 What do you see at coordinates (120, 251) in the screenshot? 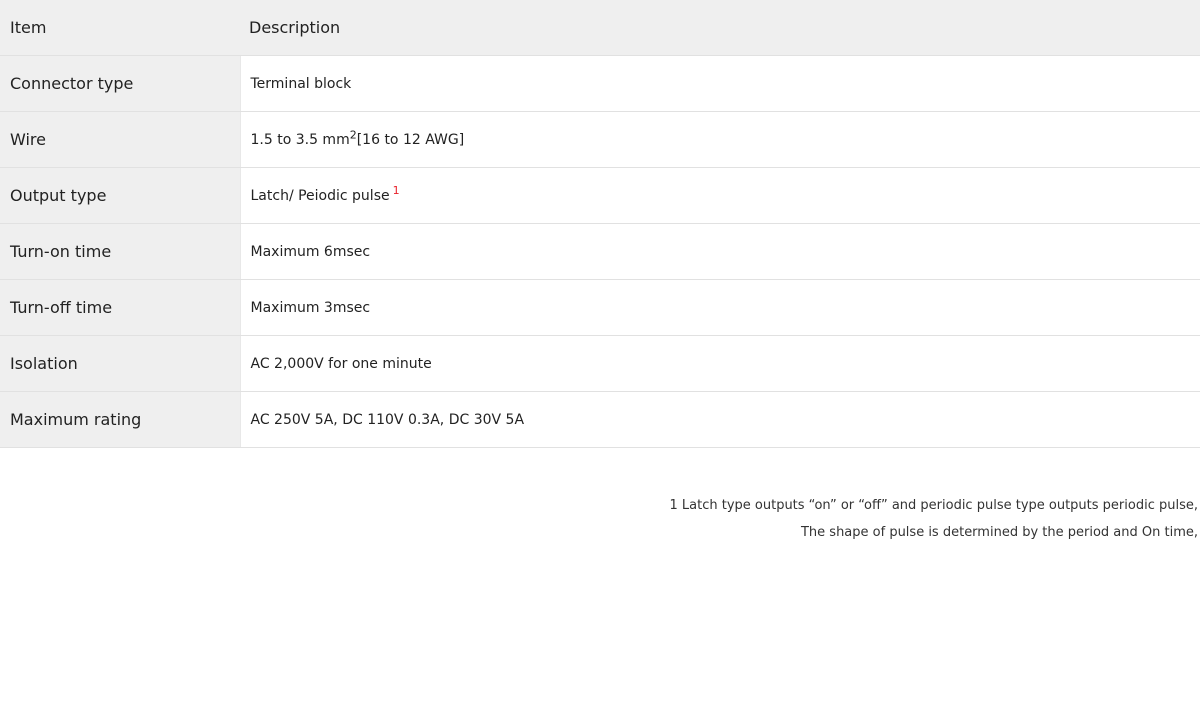
I see `item-cell-turn-on-time: Turn-on time` at bounding box center [120, 251].